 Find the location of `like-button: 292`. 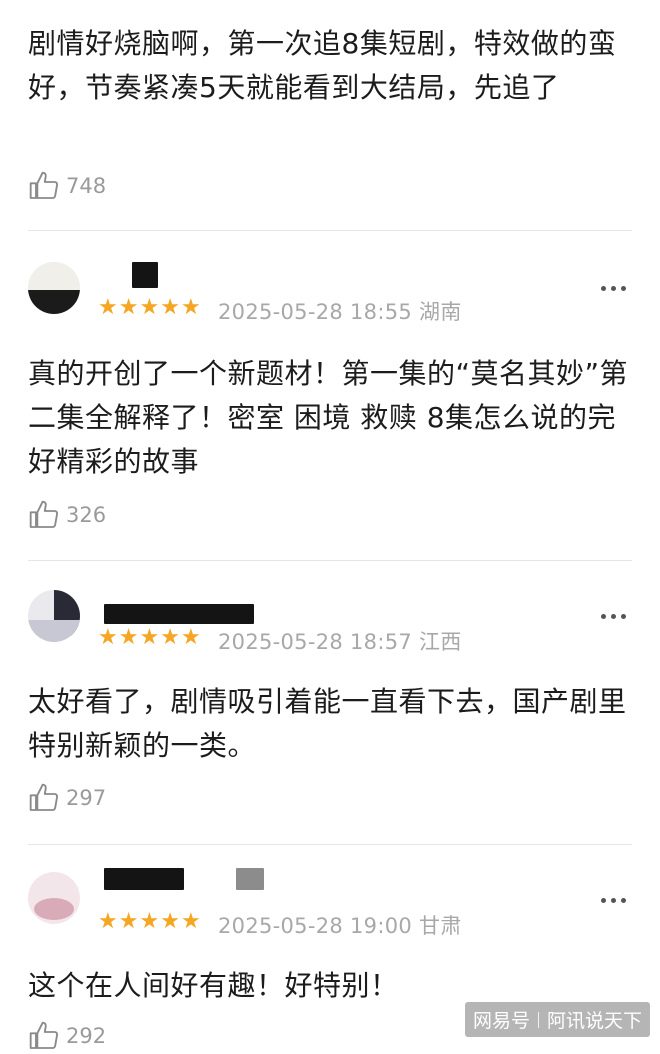

like-button: 292 is located at coordinates (67, 1036).